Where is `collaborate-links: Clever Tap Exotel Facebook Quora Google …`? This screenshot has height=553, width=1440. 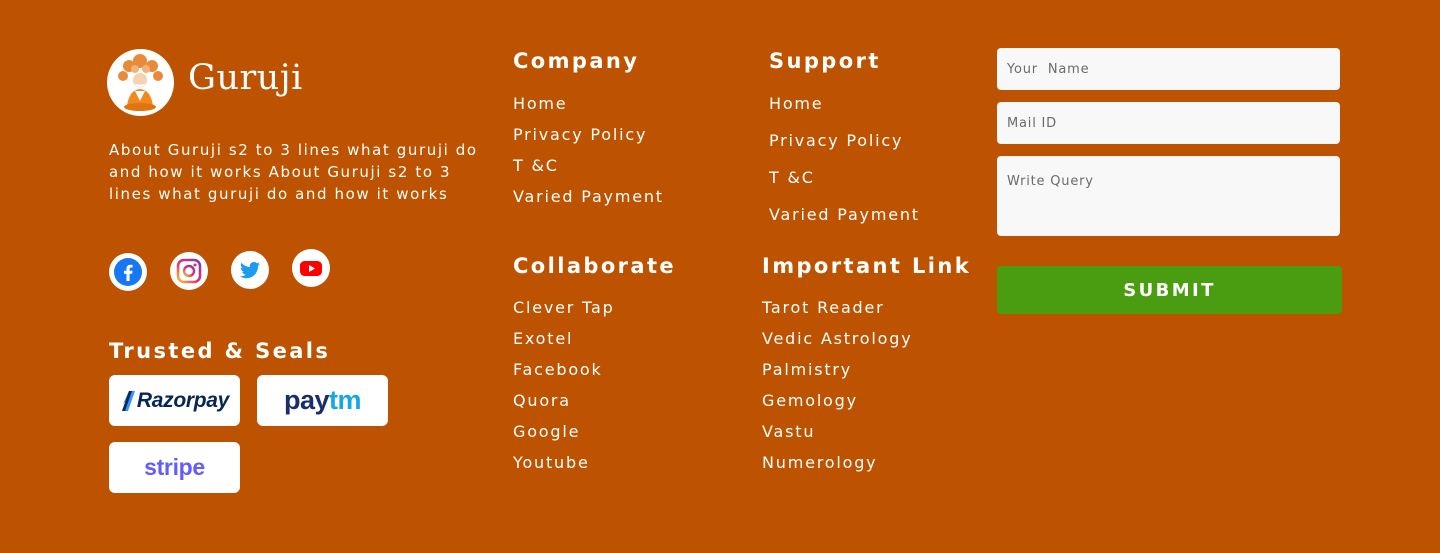 collaborate-links: Clever Tap Exotel Facebook Quora Google … is located at coordinates (564, 391).